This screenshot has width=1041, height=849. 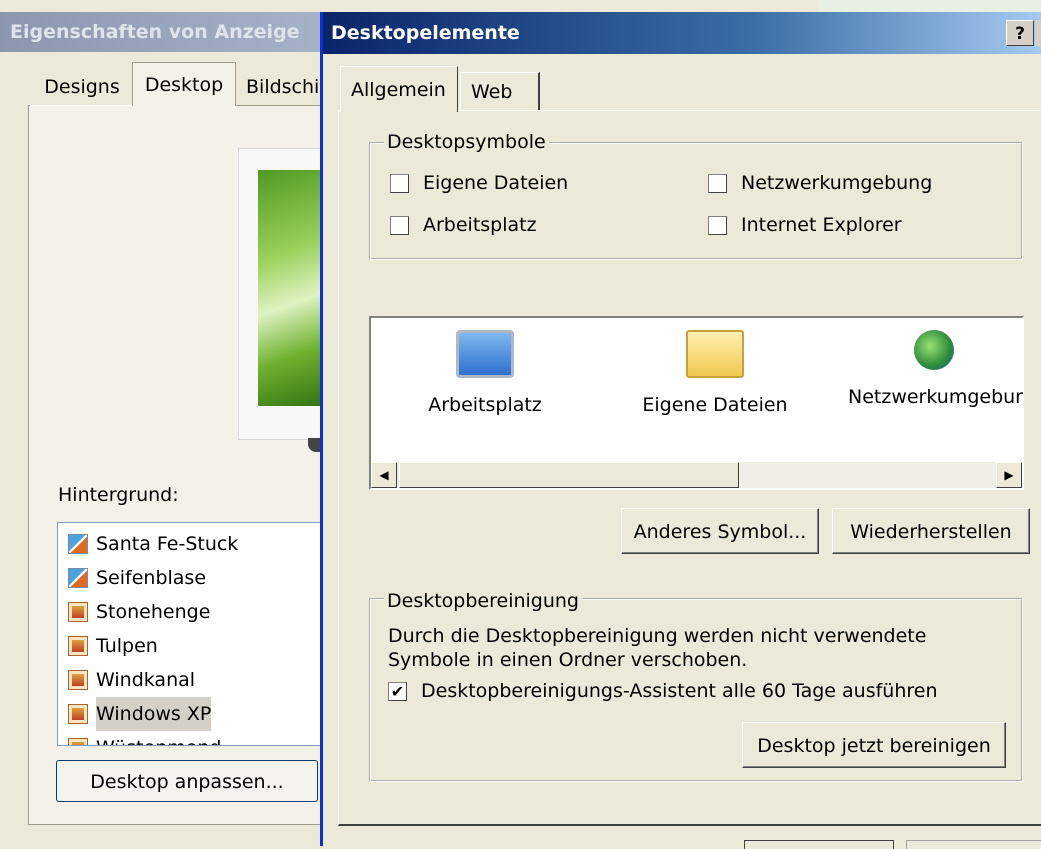 I want to click on folder-icon, so click(x=715, y=354).